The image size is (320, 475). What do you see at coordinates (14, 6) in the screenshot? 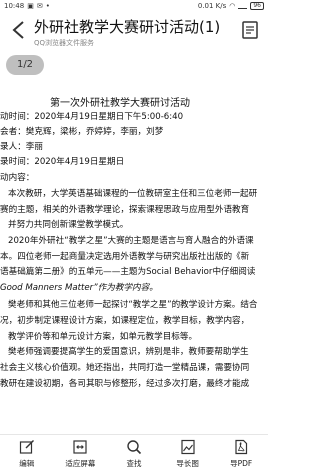
I see `status-time: 10:48` at bounding box center [14, 6].